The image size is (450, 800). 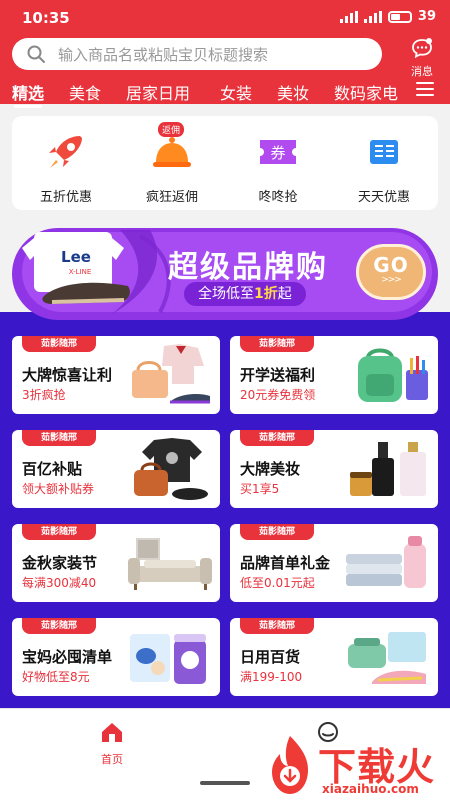 I want to click on promo-subtitle: 3折疯抢, so click(x=44, y=395).